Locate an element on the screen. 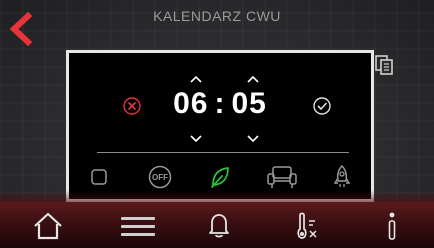 This screenshot has width=434, height=248. nav-home is located at coordinates (48, 226).